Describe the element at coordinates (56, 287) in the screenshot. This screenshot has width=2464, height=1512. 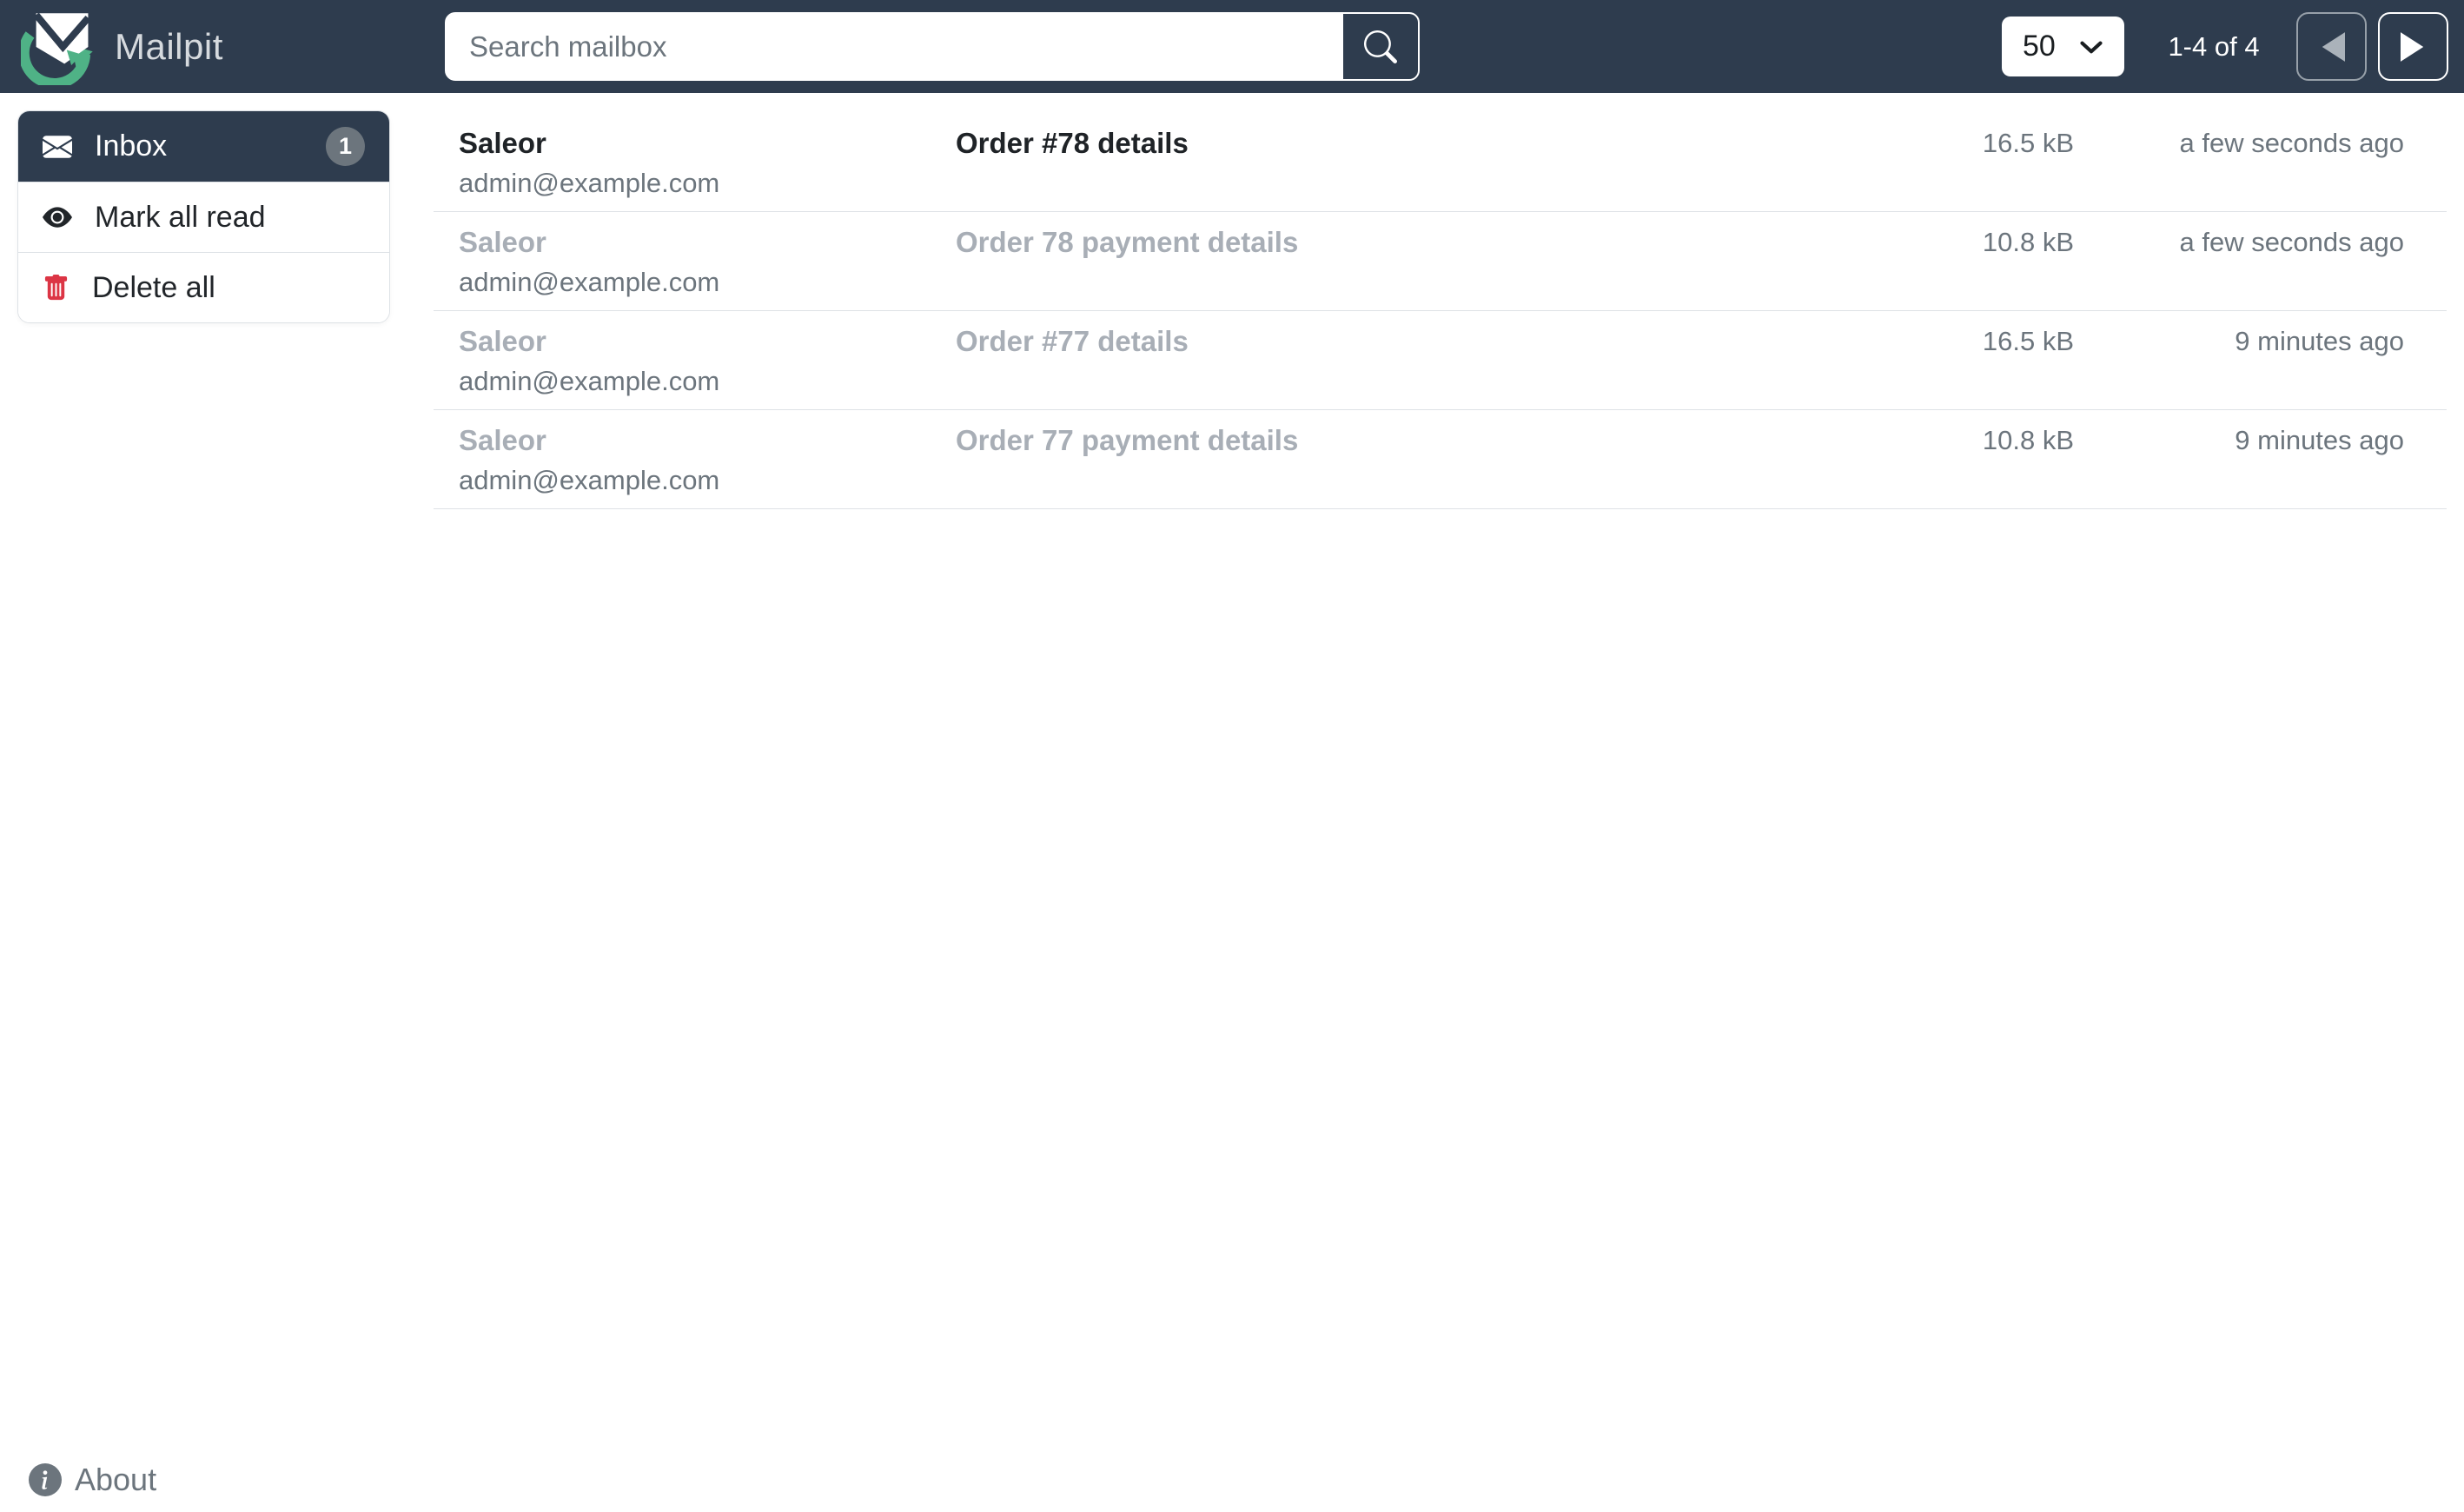
I see `trash-icon` at that location.